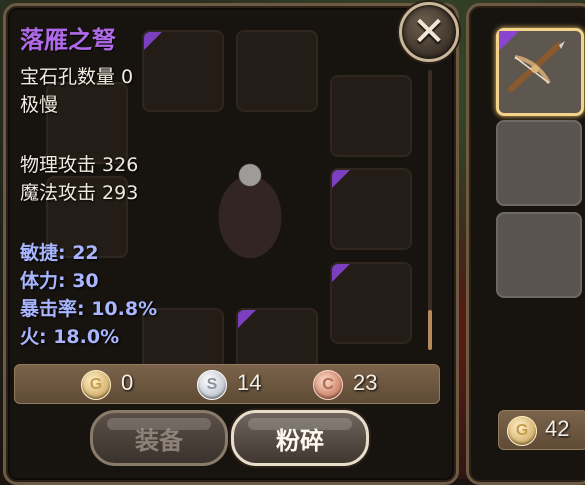 The width and height of the screenshot is (585, 485). Describe the element at coordinates (212, 385) in the screenshot. I see `silver-coin-icon: S` at that location.